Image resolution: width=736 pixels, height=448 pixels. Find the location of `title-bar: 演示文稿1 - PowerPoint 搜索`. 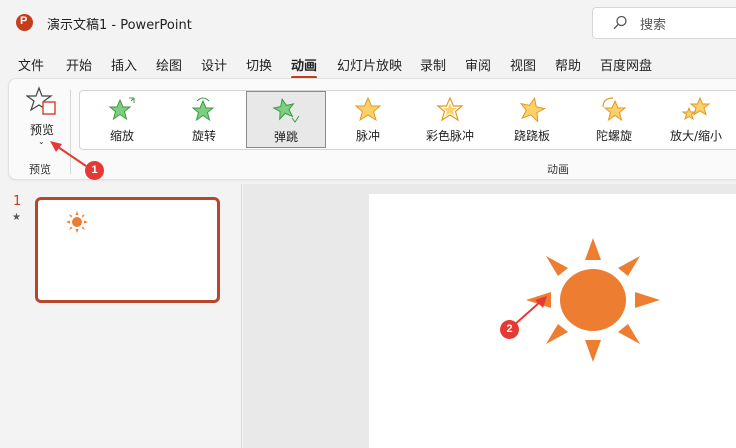

title-bar: 演示文稿1 - PowerPoint 搜索 is located at coordinates (368, 23).